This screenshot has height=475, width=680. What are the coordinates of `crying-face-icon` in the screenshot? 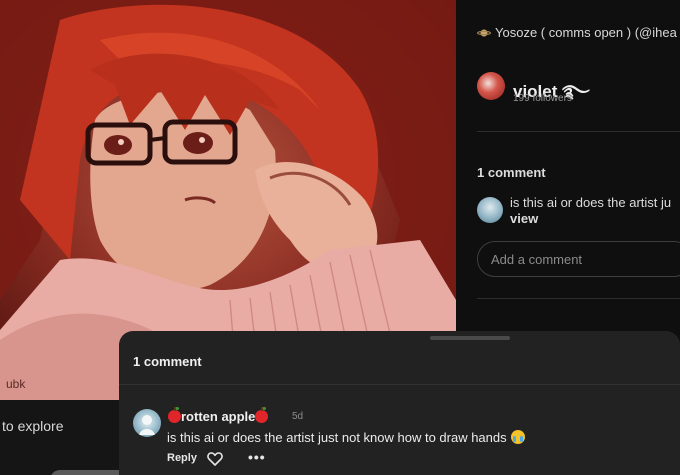 It's located at (517, 437).